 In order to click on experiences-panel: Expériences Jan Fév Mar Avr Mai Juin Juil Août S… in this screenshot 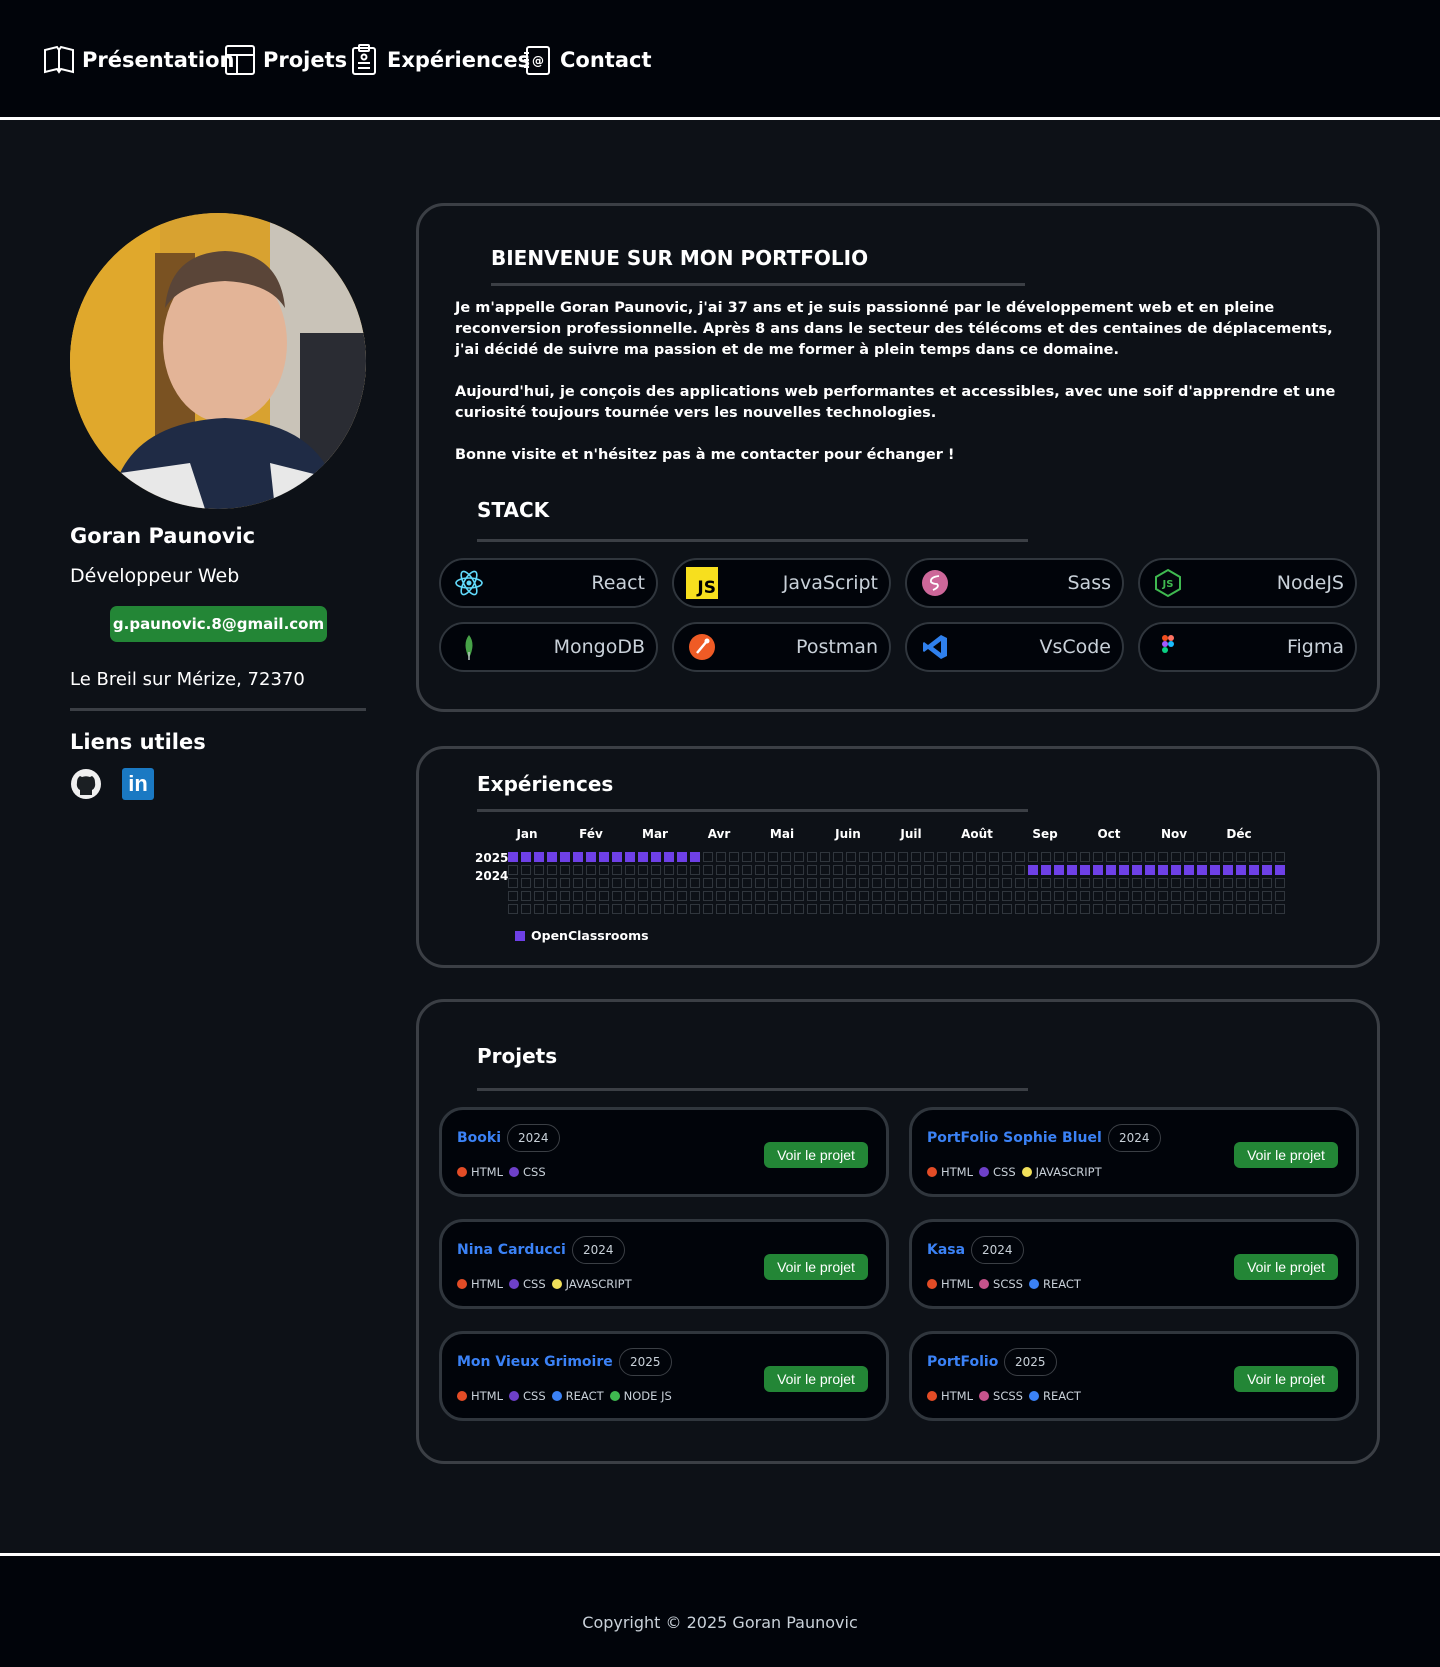, I will do `click(898, 857)`.